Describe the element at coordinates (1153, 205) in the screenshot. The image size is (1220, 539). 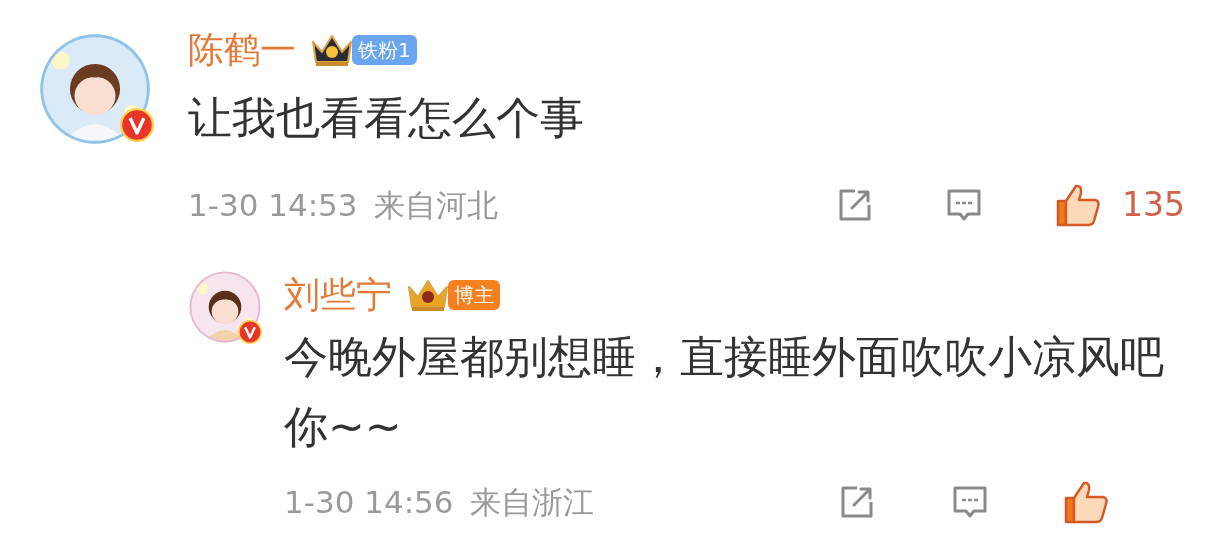
I see `like-count: 135` at that location.